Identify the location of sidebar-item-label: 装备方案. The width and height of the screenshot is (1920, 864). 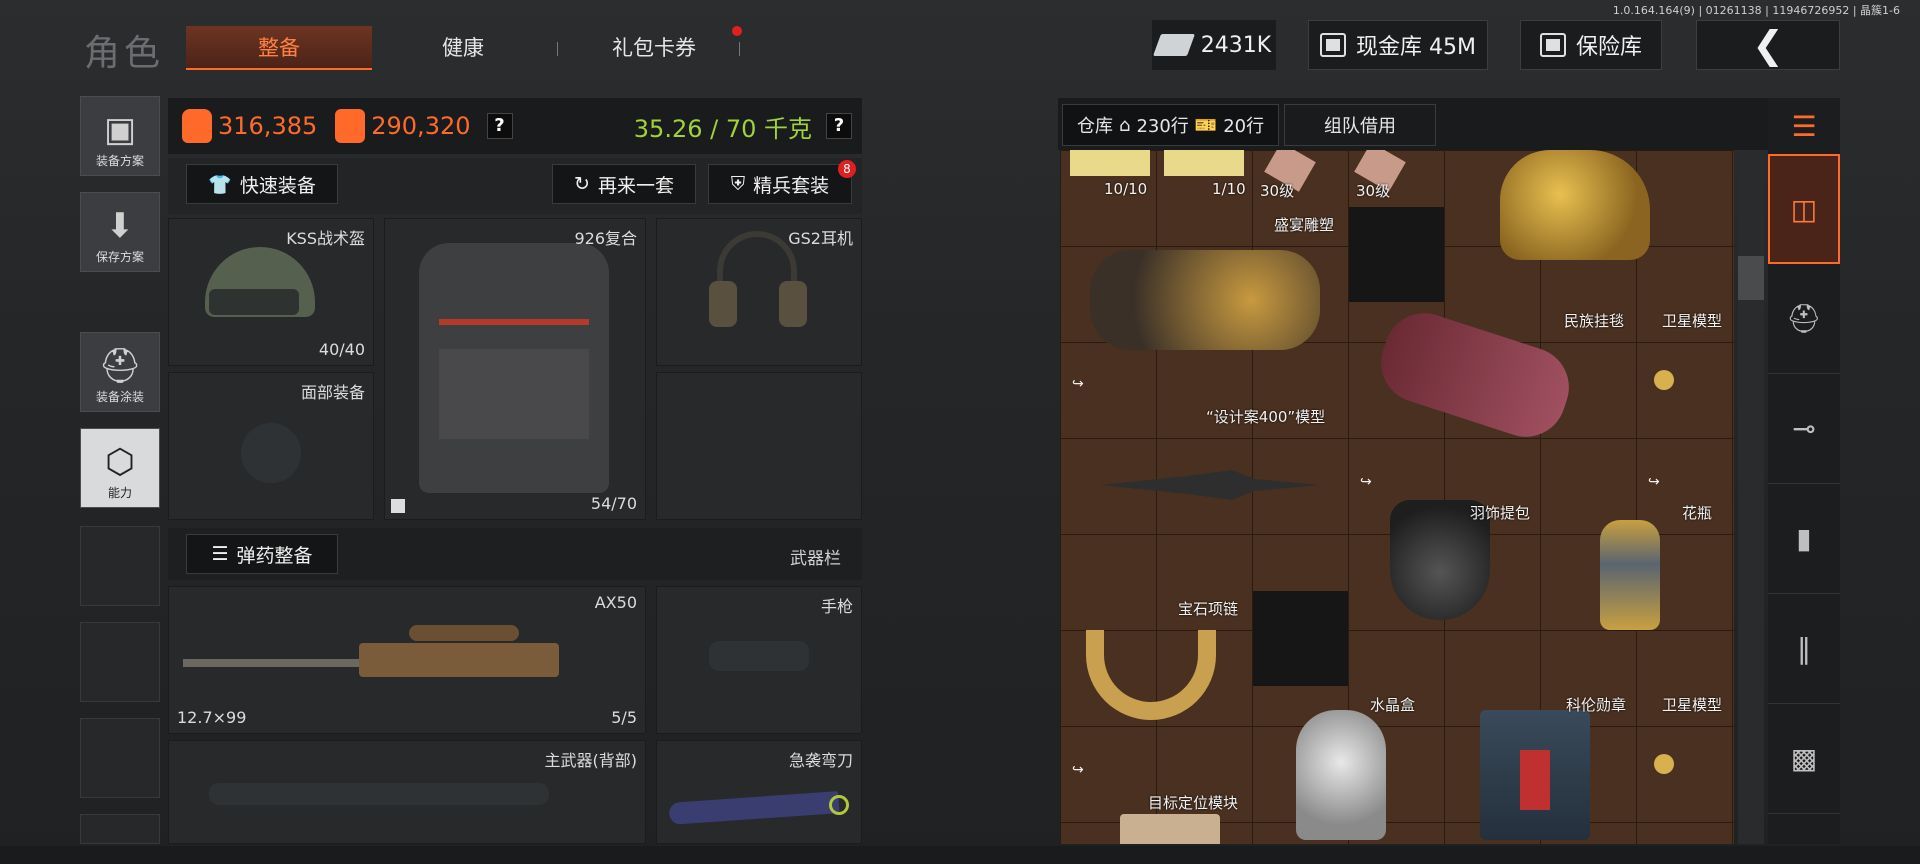
(119, 161).